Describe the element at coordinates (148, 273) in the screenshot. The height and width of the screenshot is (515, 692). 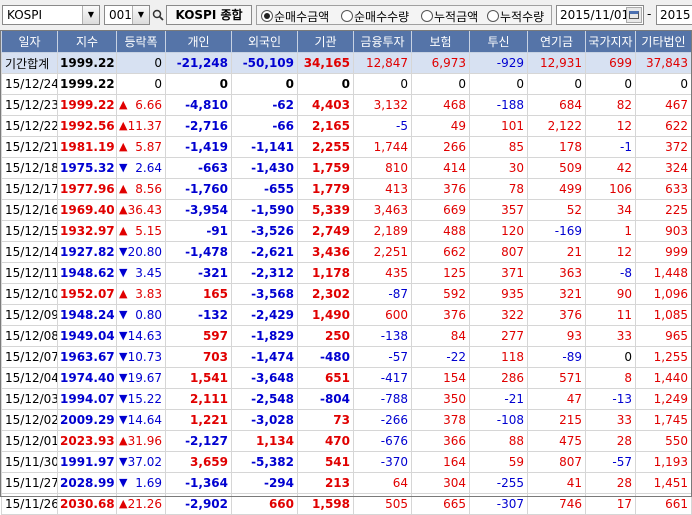
I see `change-value: 3.45` at that location.